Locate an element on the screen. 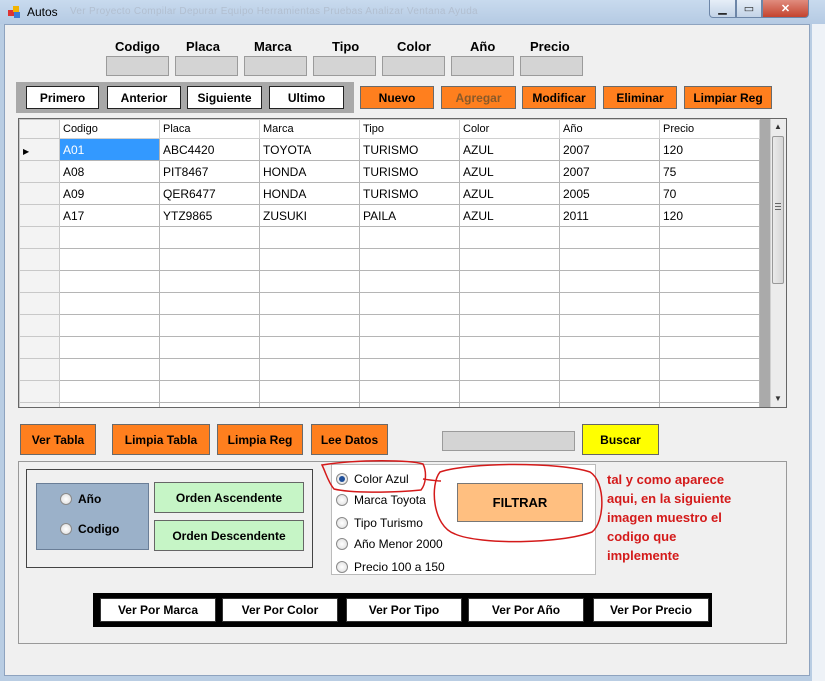  modify-button: Modificar is located at coordinates (559, 97).